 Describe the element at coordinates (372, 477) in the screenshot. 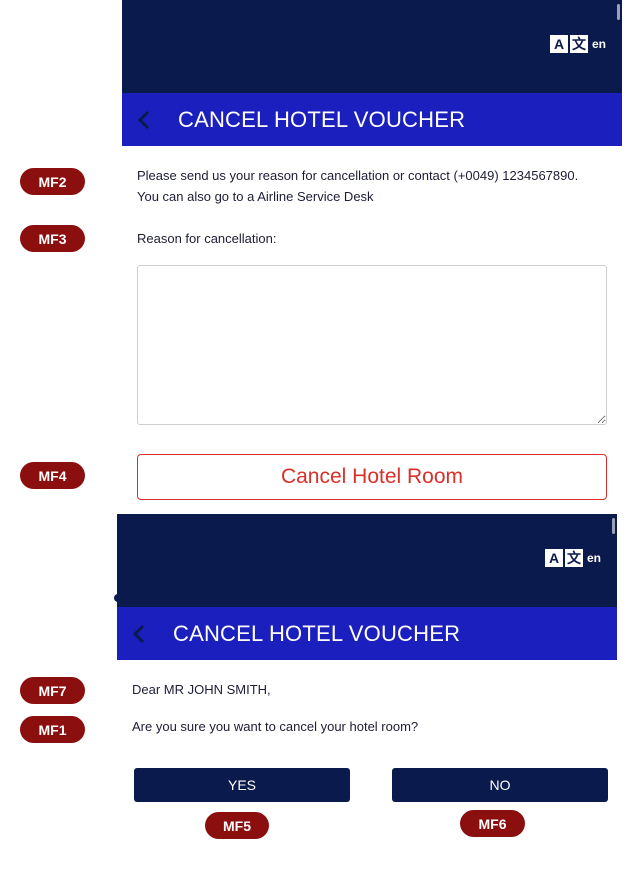

I see `cancel-hotel-room-button: Cancel Hotel Room` at that location.